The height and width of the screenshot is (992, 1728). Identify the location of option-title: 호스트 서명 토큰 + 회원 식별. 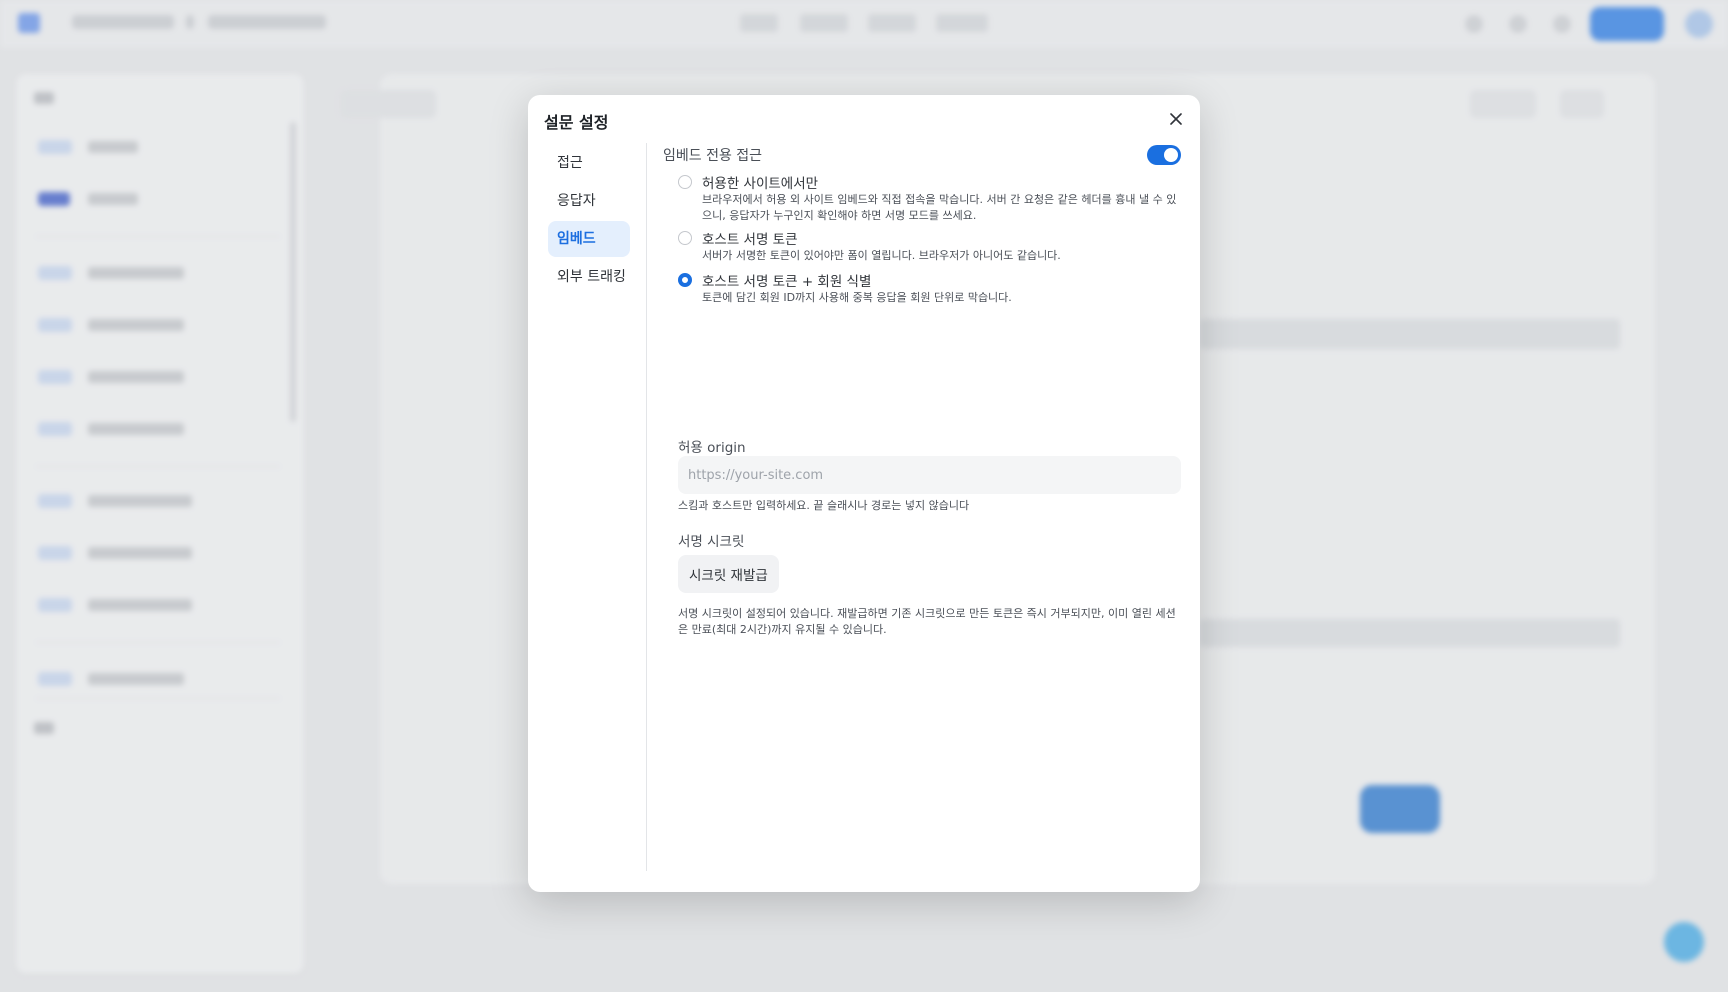
(787, 282).